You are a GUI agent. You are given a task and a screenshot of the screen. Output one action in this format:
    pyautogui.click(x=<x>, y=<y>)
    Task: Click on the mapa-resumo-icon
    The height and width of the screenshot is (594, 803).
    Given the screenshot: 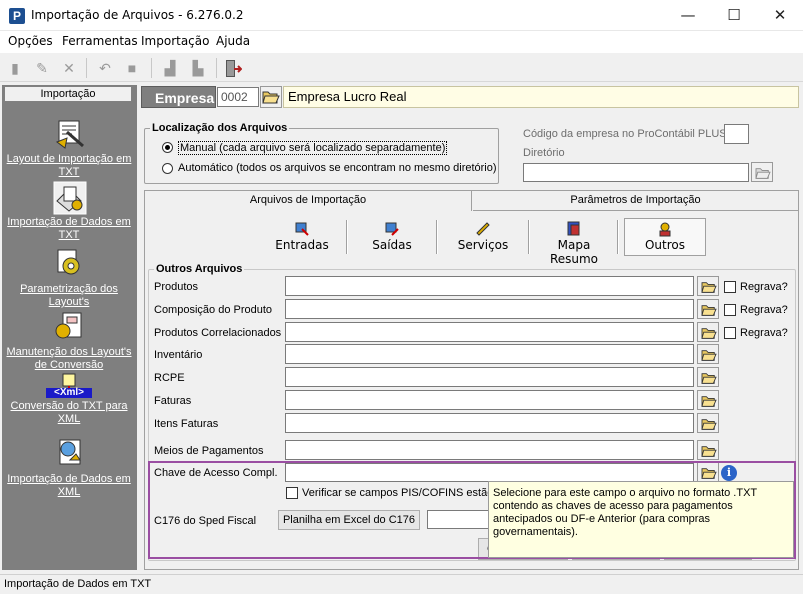 What is the action you would take?
    pyautogui.click(x=574, y=229)
    